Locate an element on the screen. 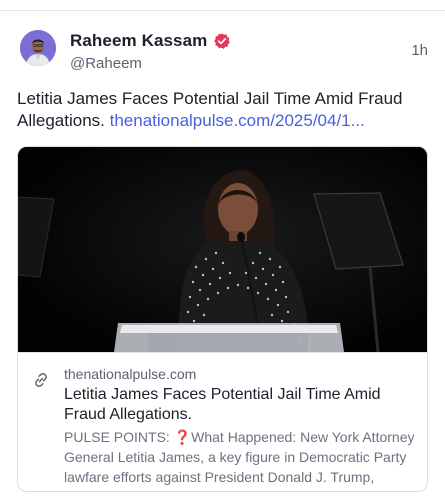 Image resolution: width=445 pixels, height=500 pixels. author-name: Raheem Kassam is located at coordinates (138, 41).